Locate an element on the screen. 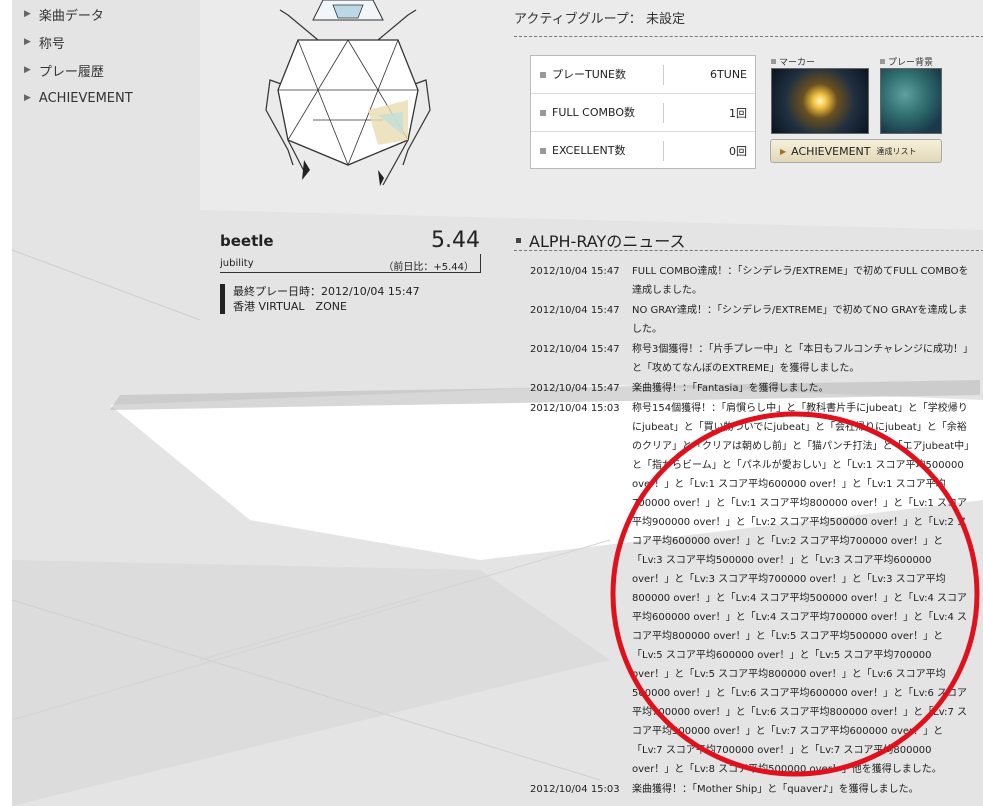  nav-item-label: ACHIEVEMENT is located at coordinates (85, 98).